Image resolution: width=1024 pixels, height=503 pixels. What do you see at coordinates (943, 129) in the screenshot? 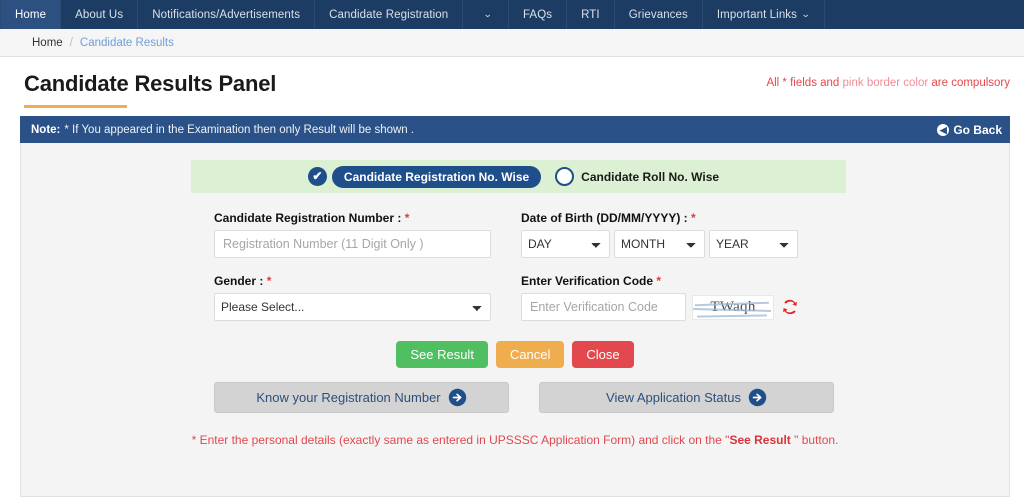
I see `back-arrow-icon: ◀` at bounding box center [943, 129].